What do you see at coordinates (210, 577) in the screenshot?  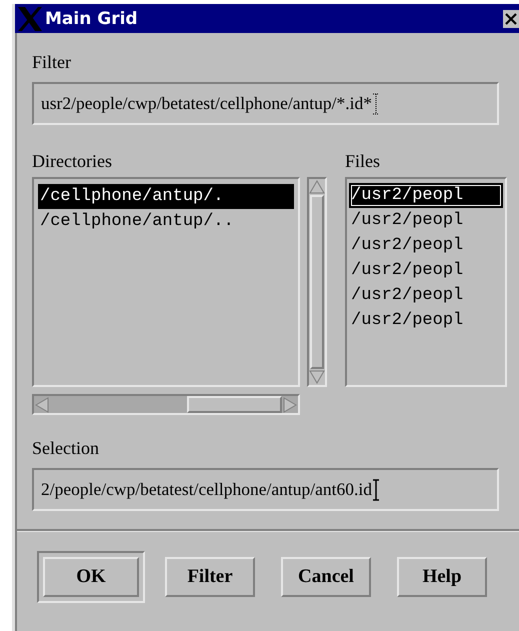 I see `dialog-button: Filter` at bounding box center [210, 577].